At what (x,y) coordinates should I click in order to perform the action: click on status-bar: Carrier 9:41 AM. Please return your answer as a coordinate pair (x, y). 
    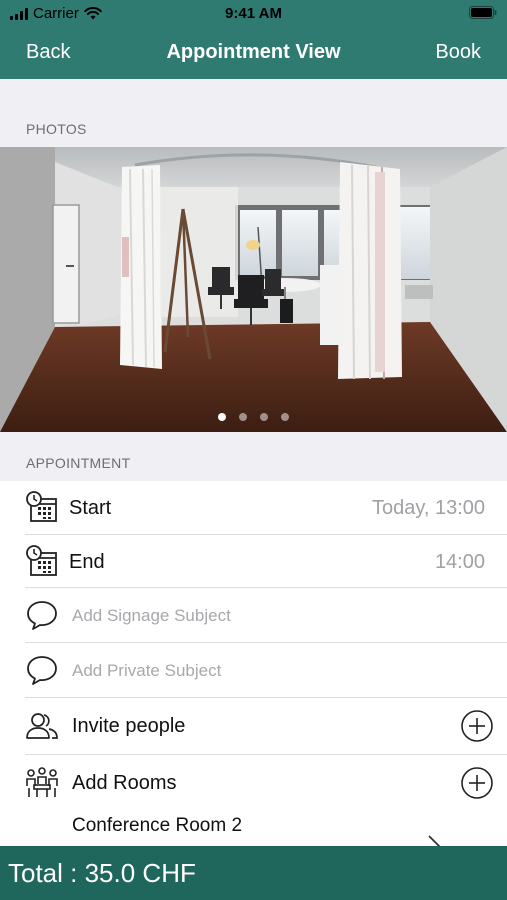
    Looking at the image, I should click on (253, 14).